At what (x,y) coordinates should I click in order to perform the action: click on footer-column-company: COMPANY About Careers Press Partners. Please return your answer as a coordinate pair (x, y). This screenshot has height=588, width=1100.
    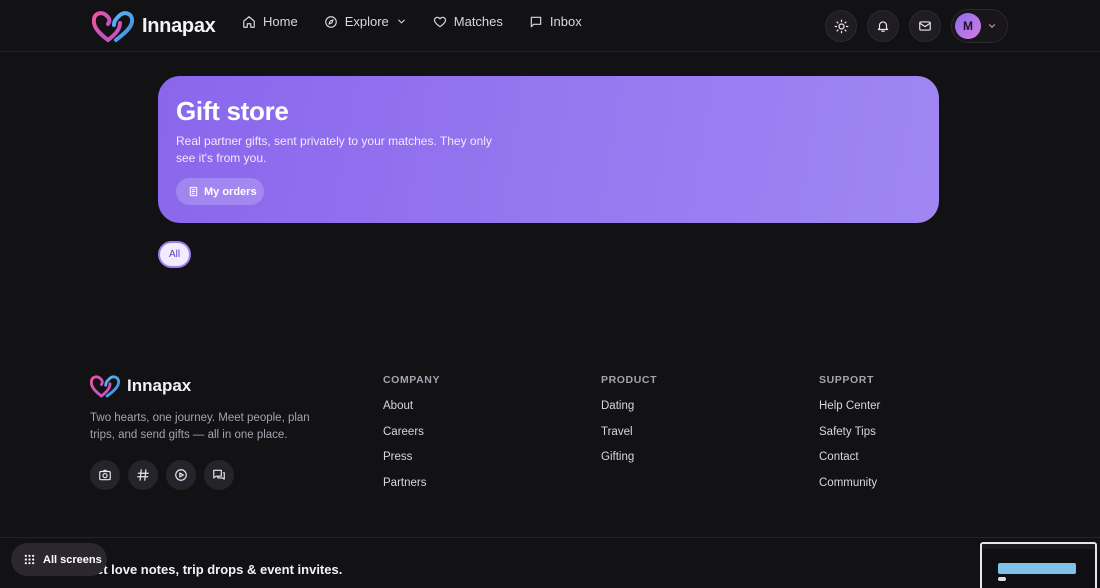
    Looking at the image, I should click on (411, 438).